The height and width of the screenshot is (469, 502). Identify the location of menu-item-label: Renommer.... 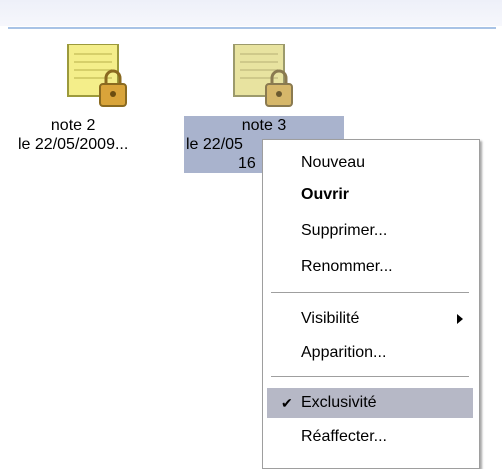
(347, 266).